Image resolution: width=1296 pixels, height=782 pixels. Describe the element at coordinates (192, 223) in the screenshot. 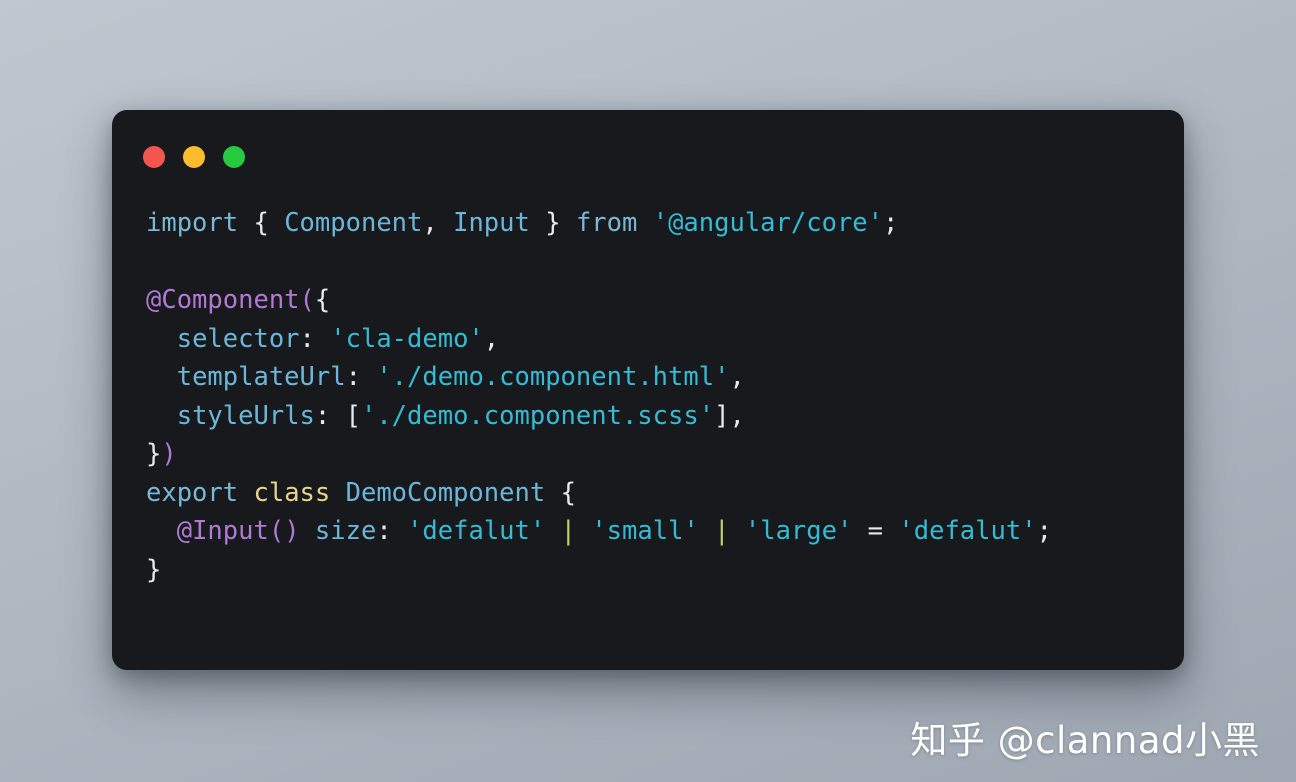

I see `code-token: import` at that location.